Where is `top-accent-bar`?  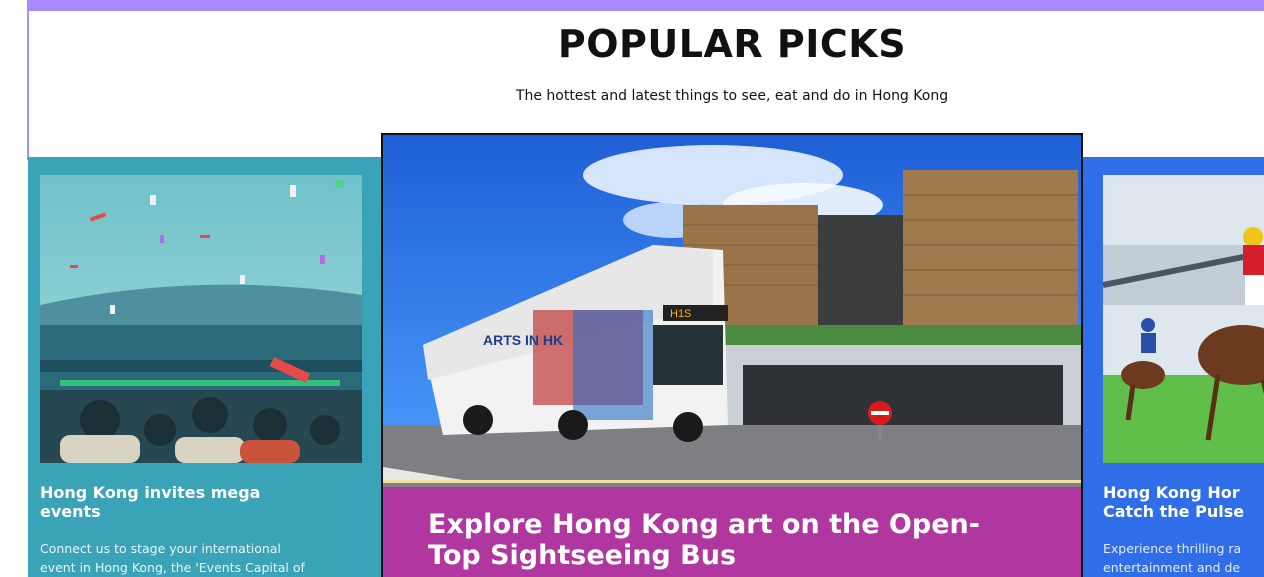
top-accent-bar is located at coordinates (646, 5).